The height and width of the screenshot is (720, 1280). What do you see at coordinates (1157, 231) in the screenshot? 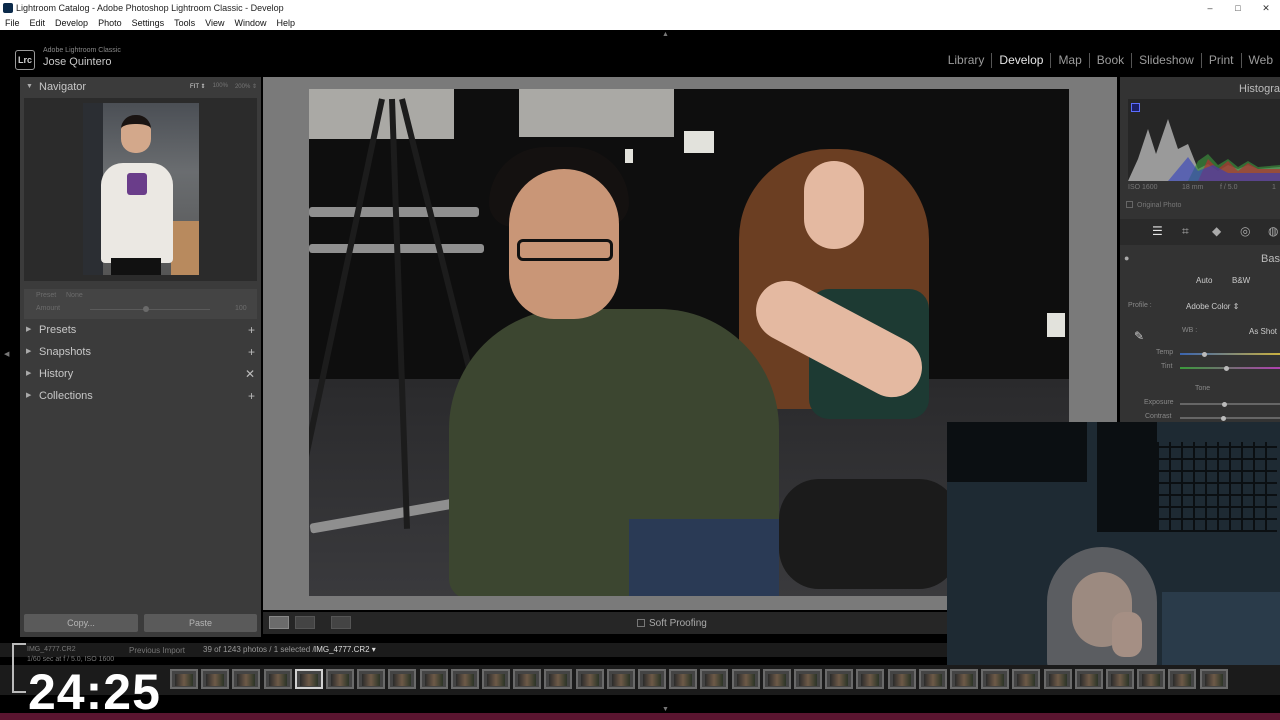
I see `edit-sliders-icon: ☰` at bounding box center [1157, 231].